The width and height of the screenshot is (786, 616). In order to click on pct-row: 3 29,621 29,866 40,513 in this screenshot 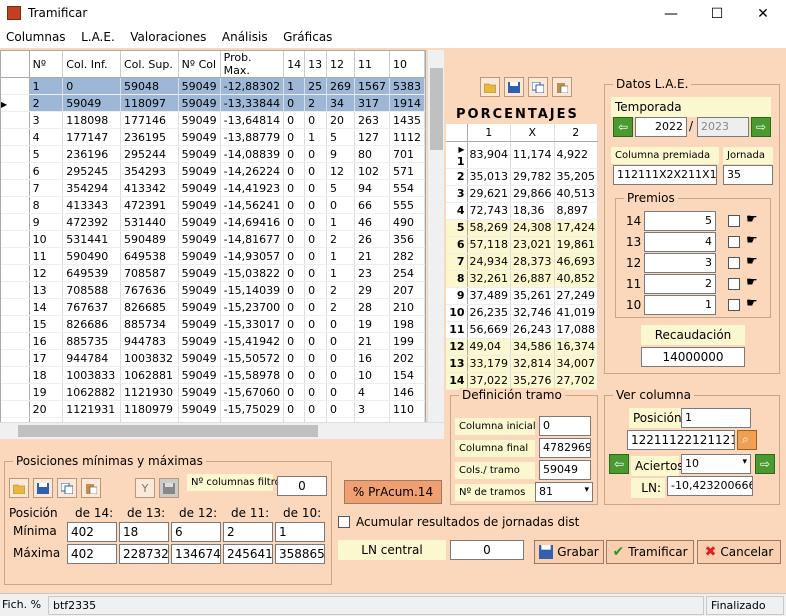, I will do `click(522, 194)`.